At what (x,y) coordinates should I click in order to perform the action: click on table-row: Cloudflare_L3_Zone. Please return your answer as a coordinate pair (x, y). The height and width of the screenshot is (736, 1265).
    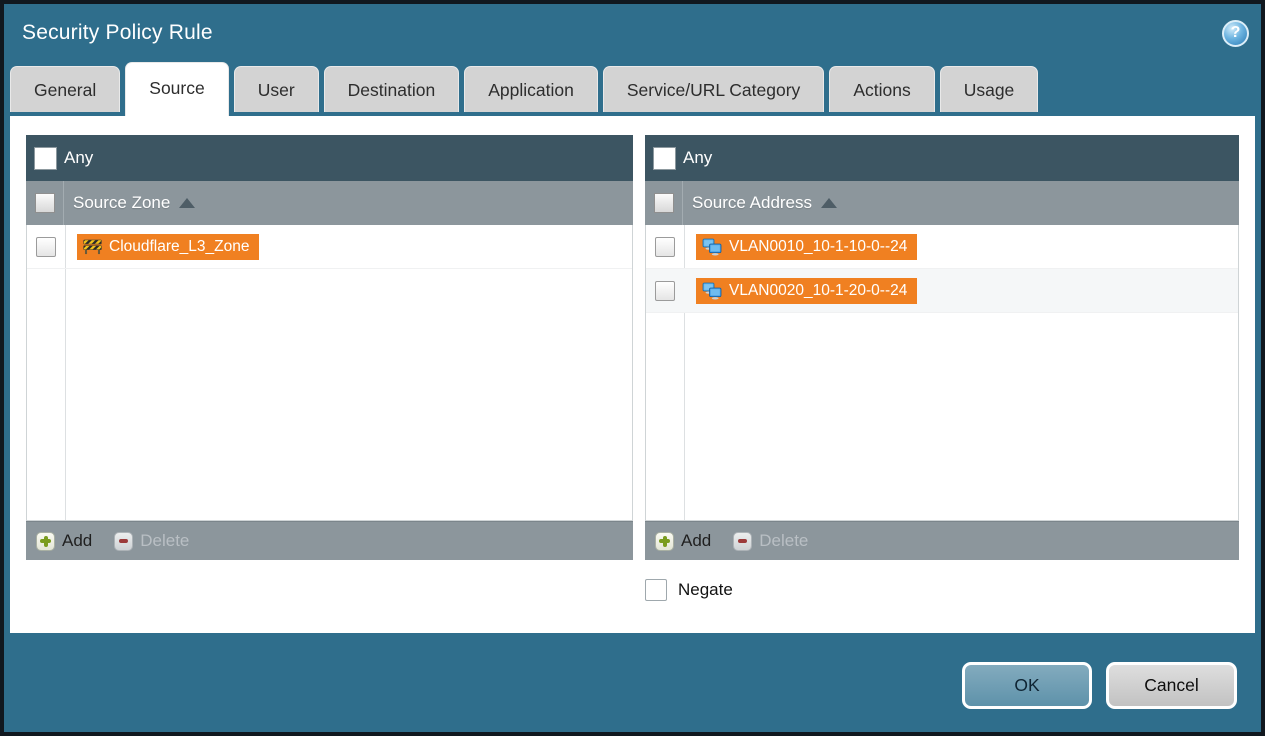
    Looking at the image, I should click on (329, 247).